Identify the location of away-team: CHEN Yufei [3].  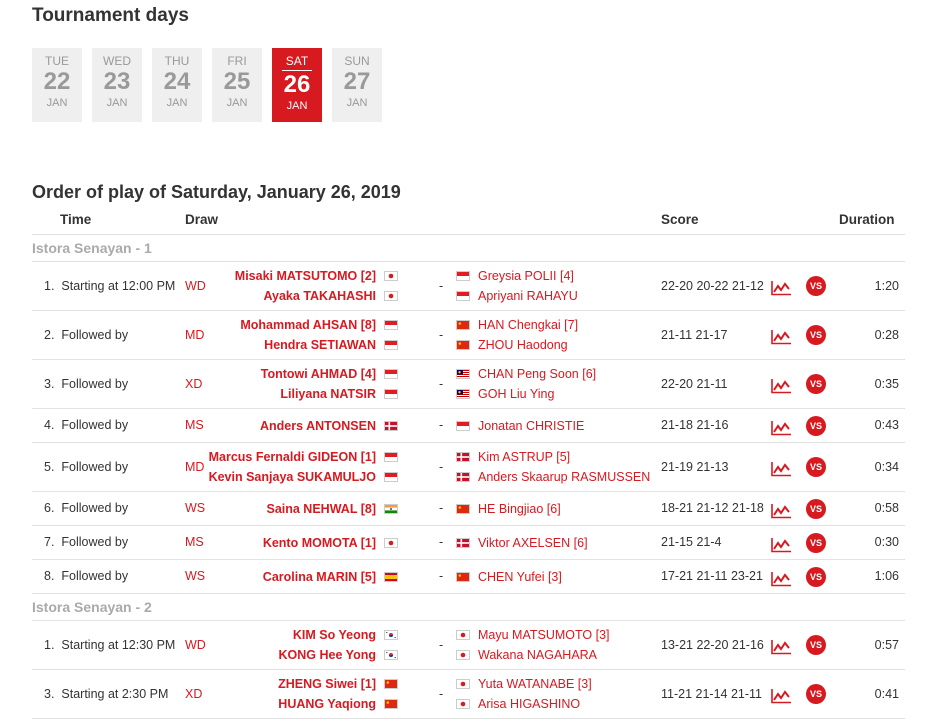
(509, 577).